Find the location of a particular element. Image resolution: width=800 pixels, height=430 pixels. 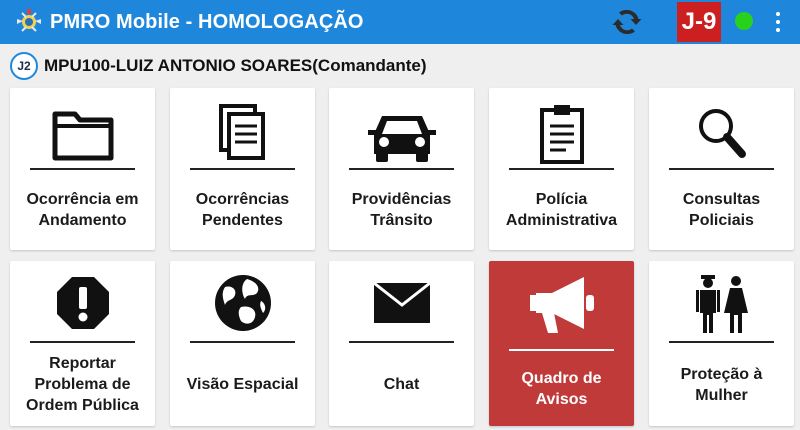

man-woman-icon is located at coordinates (721, 304).